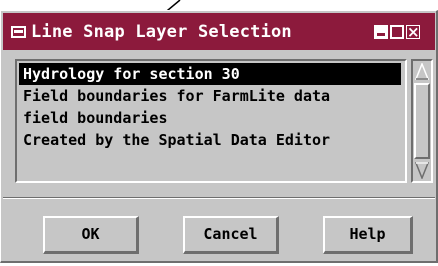  What do you see at coordinates (381, 32) in the screenshot?
I see `minimize-icon` at bounding box center [381, 32].